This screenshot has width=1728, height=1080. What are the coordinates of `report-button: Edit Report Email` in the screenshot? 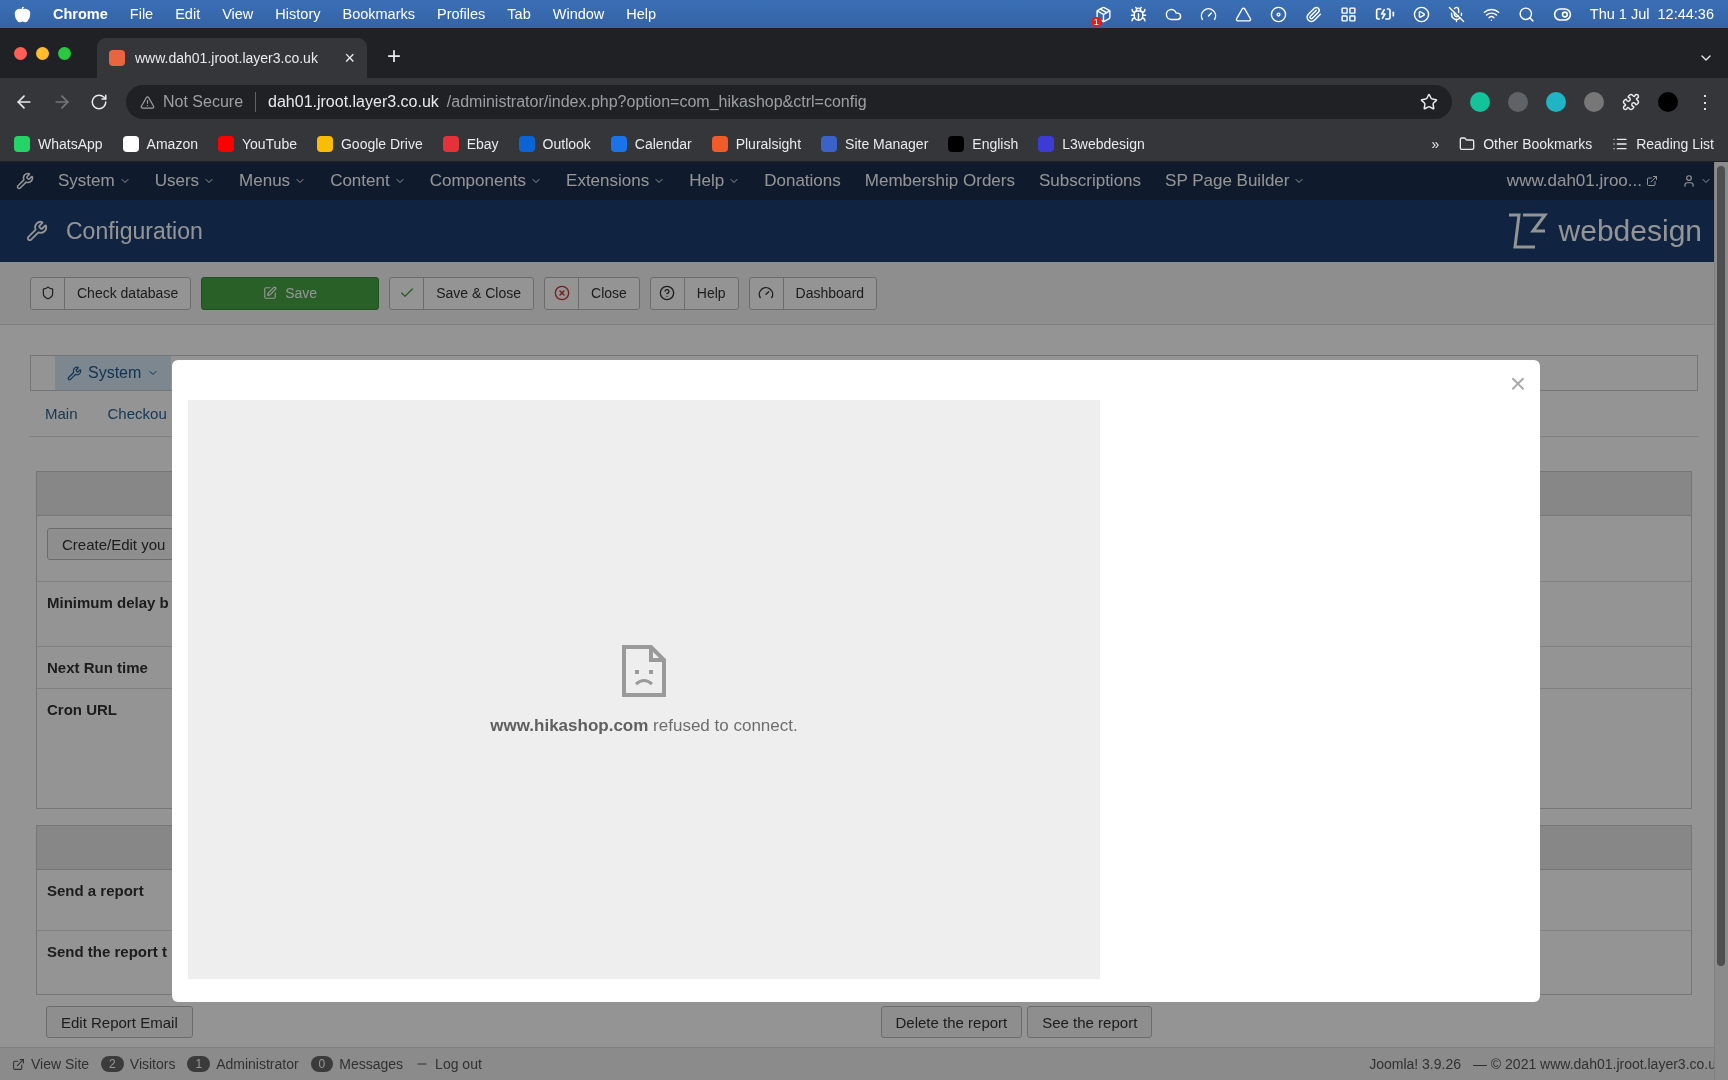 It's located at (119, 1022).